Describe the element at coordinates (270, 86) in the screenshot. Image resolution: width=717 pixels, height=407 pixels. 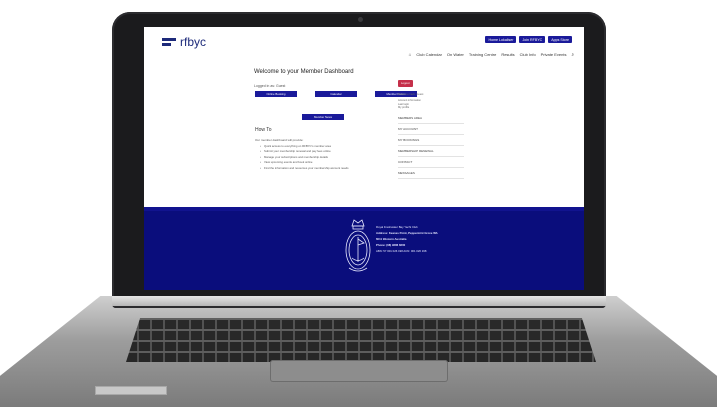
I see `logged-in-text: Logged in as: Guest` at that location.